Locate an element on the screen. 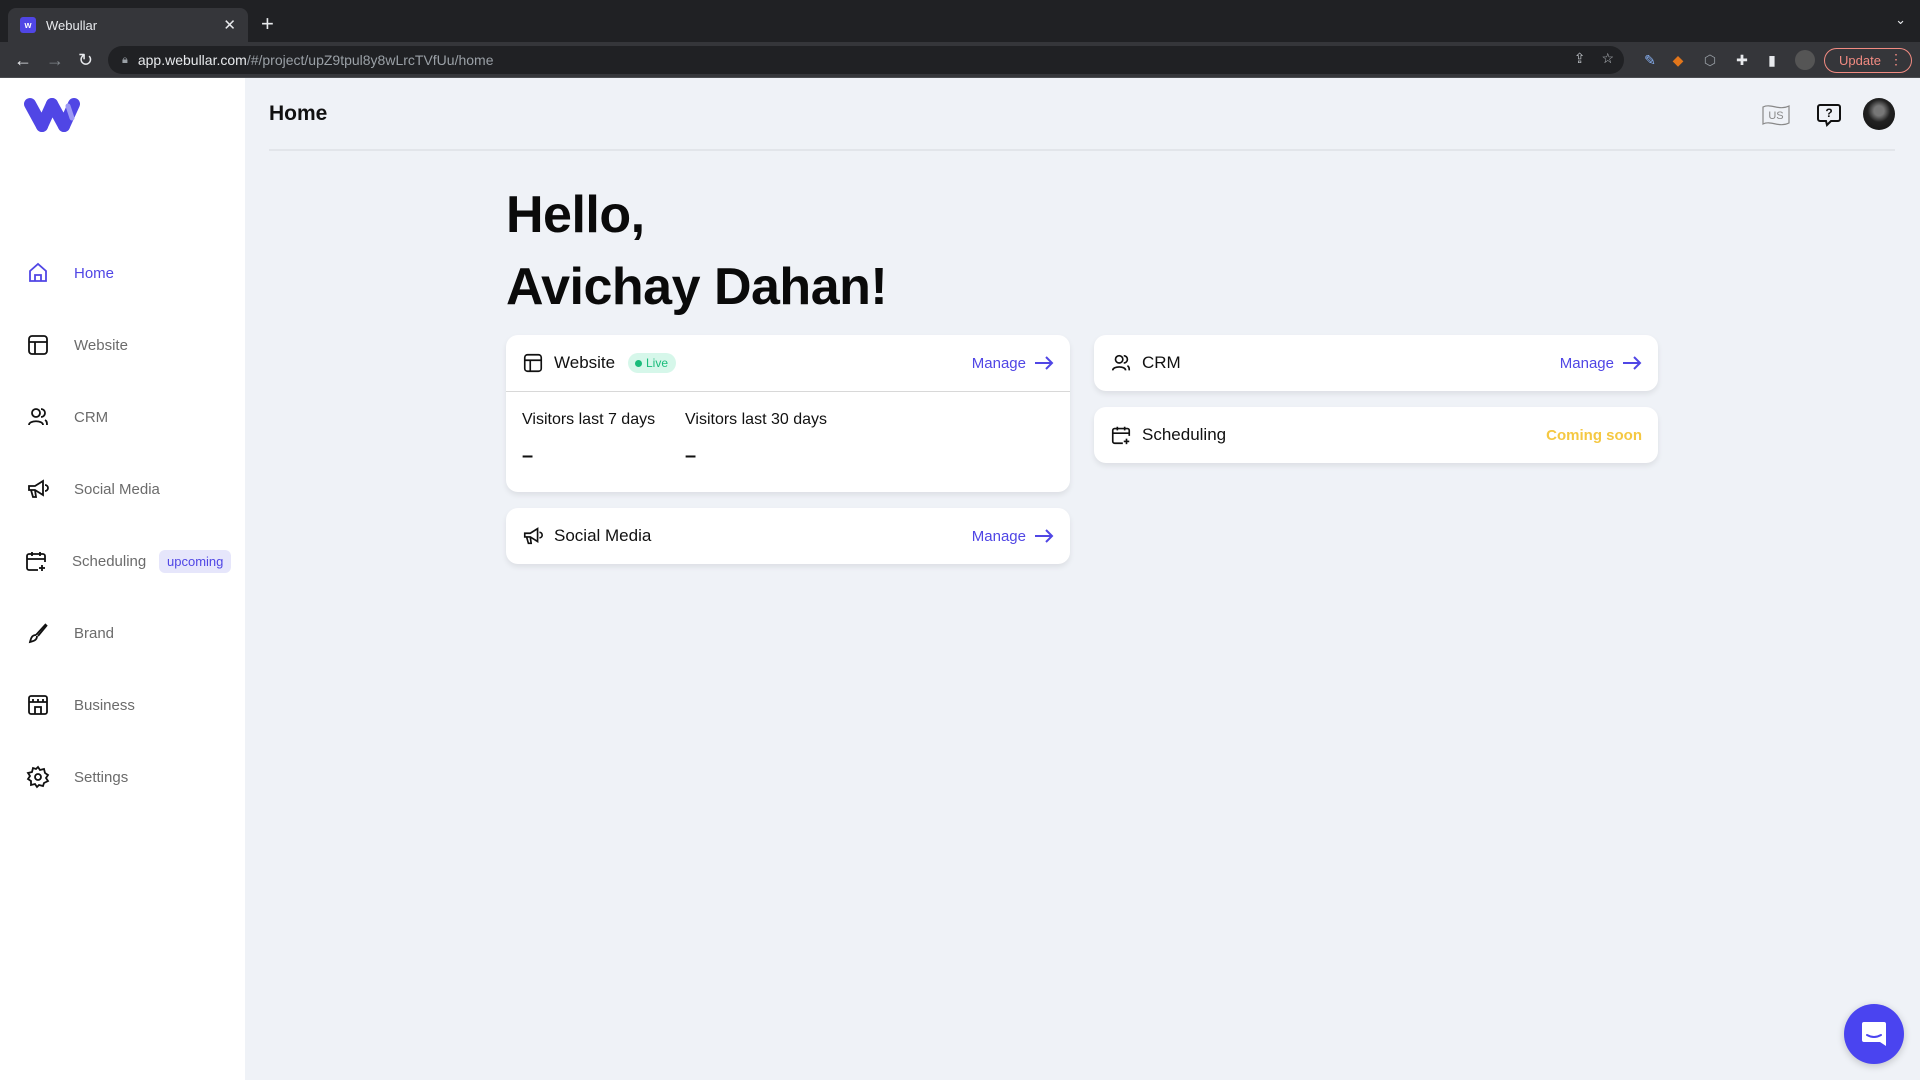 This screenshot has width=1920, height=1080. language-flag-icon: US is located at coordinates (1776, 115).